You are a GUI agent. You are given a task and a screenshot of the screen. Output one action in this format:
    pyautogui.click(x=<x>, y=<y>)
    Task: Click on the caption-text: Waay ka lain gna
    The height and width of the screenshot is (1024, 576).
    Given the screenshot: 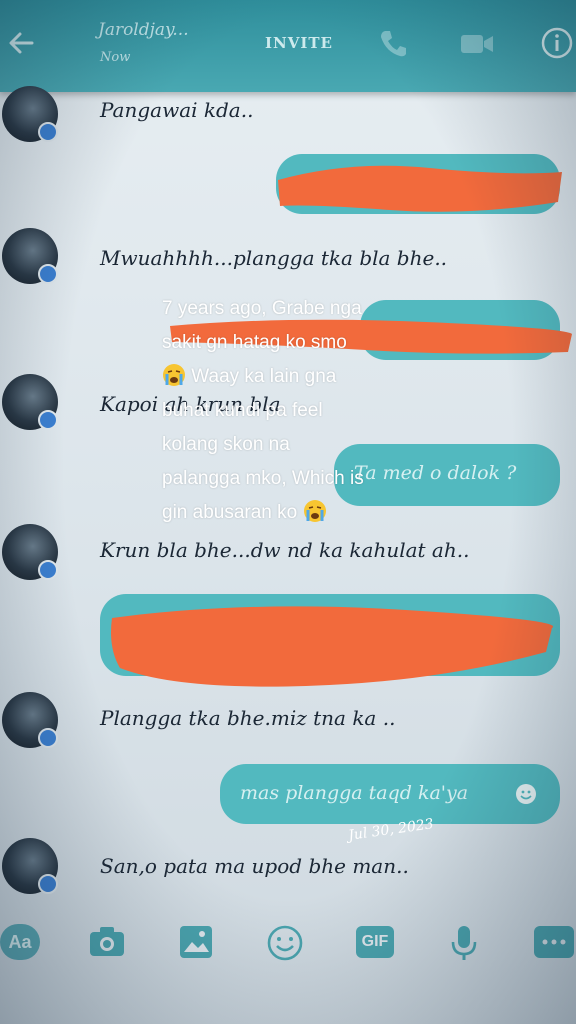 What is the action you would take?
    pyautogui.click(x=264, y=376)
    